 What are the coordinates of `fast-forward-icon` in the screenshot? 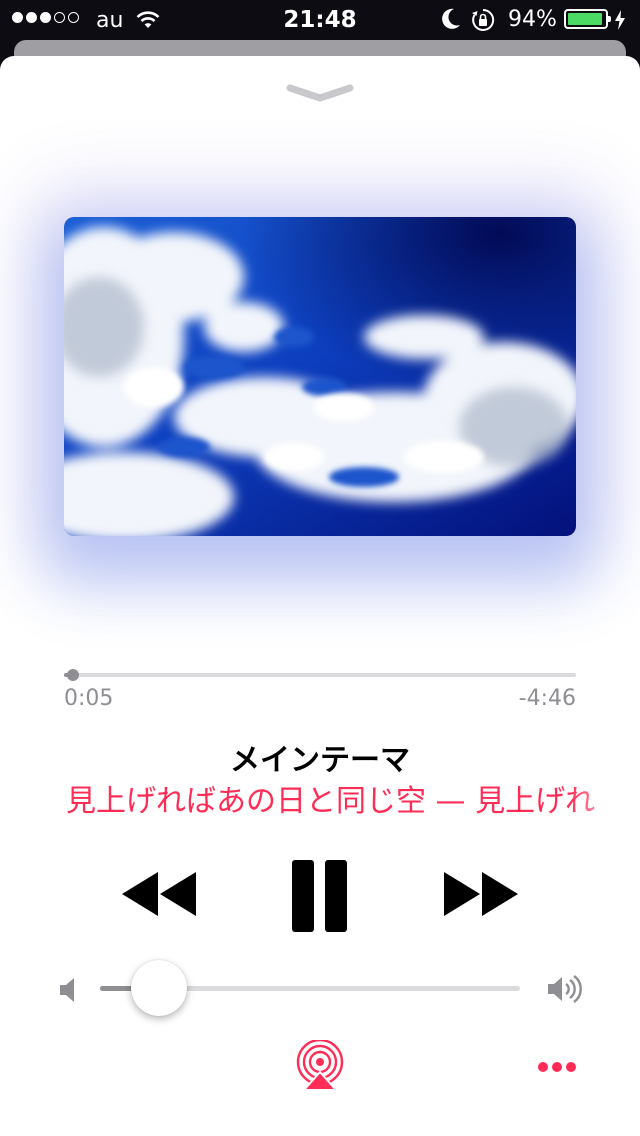 It's located at (482, 894).